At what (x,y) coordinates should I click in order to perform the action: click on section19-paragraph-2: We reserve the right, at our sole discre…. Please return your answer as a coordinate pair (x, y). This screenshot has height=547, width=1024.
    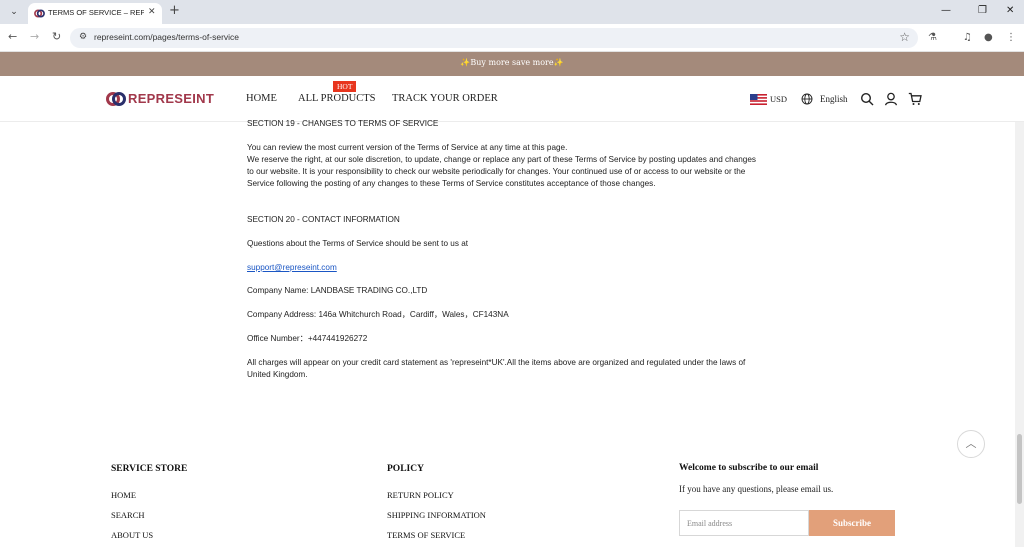
    Looking at the image, I should click on (501, 171).